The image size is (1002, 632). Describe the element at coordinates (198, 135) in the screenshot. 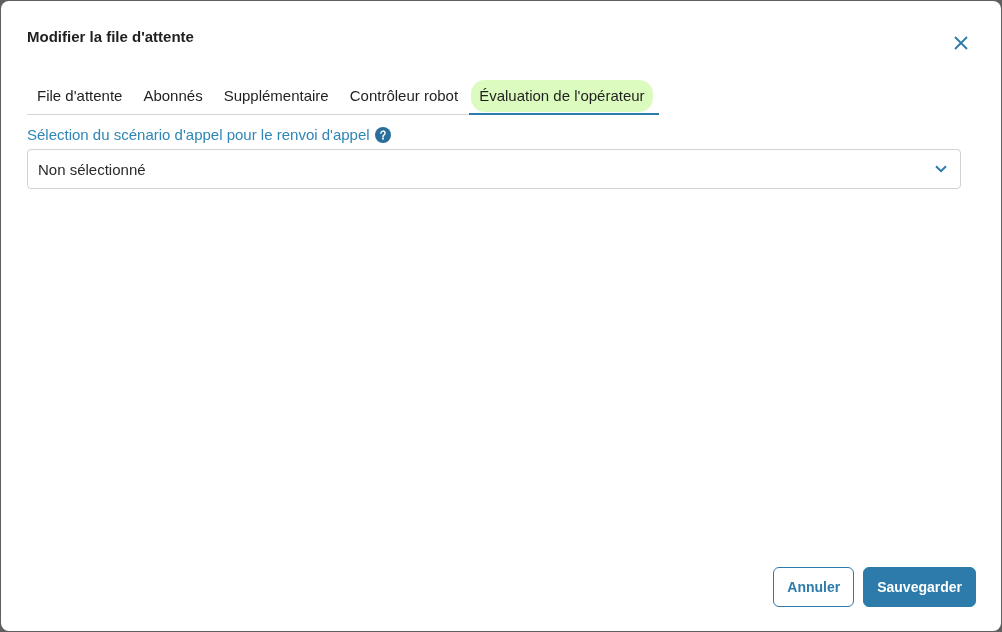

I see `field-label: Sélection du scénario d'appel pour le renvoi d'appel` at that location.